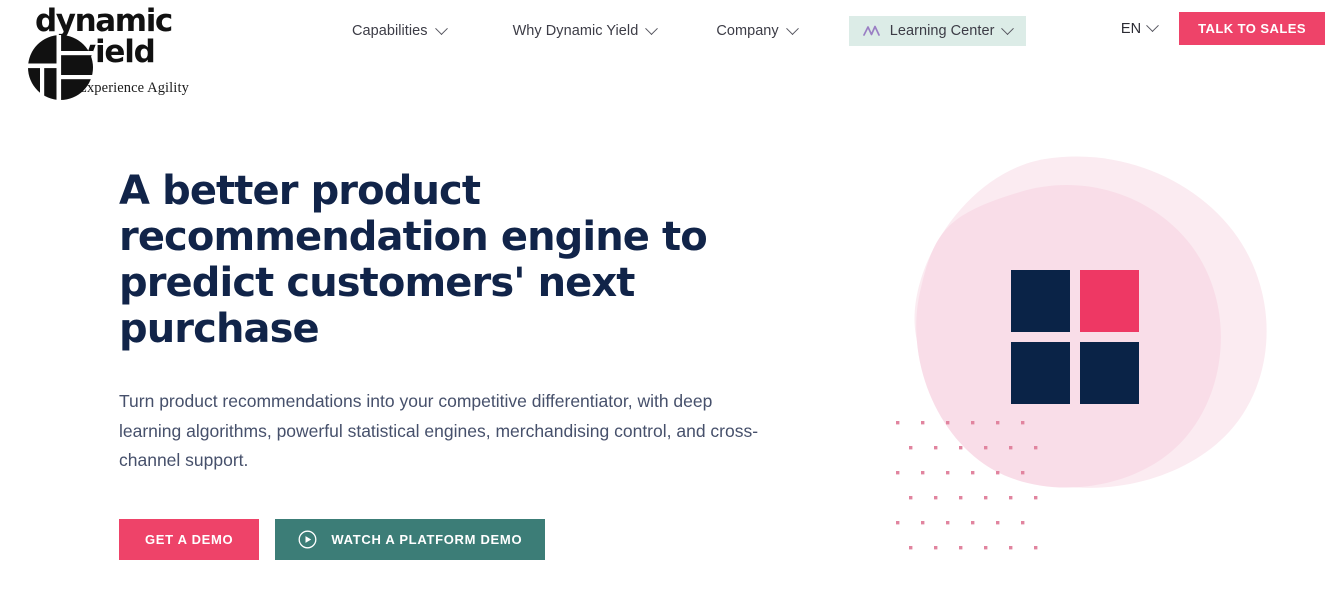 Image resolution: width=1343 pixels, height=615 pixels. I want to click on nav-item-why-dynamic-yield: Why Dynamic Yield, so click(585, 31).